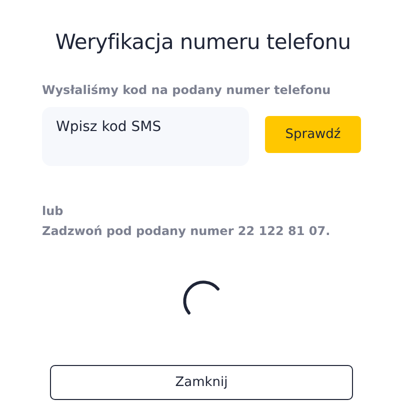  Describe the element at coordinates (203, 43) in the screenshot. I see `dialog-title: Weryfikacja numeru telefonu` at that location.